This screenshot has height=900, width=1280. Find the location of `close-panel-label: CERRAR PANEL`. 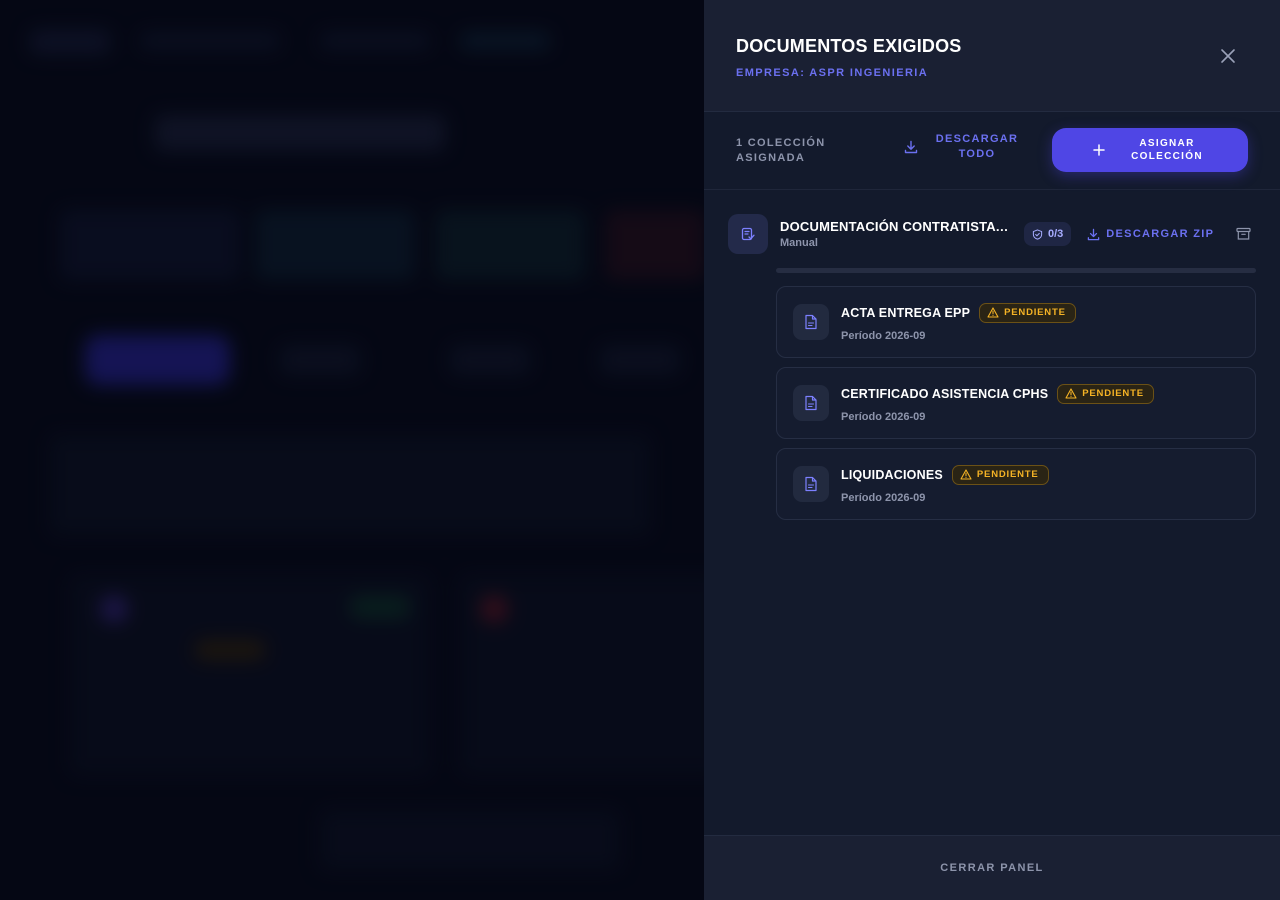

close-panel-label: CERRAR PANEL is located at coordinates (992, 868).